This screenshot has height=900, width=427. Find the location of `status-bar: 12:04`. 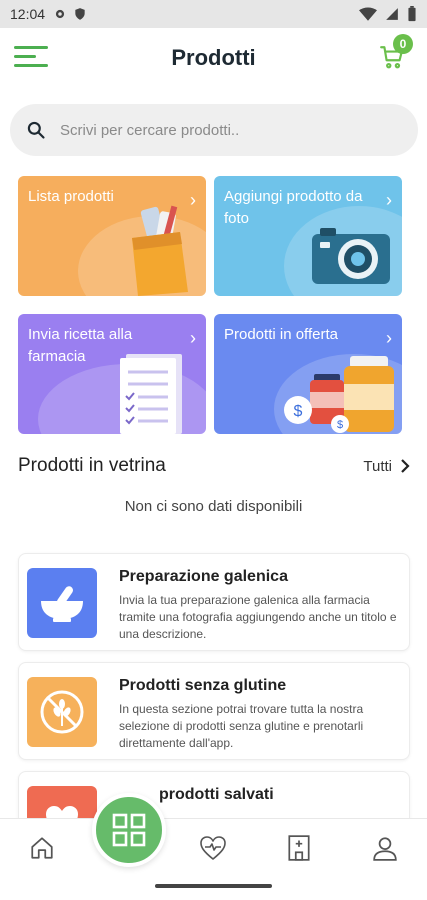

status-bar: 12:04 is located at coordinates (213, 14).